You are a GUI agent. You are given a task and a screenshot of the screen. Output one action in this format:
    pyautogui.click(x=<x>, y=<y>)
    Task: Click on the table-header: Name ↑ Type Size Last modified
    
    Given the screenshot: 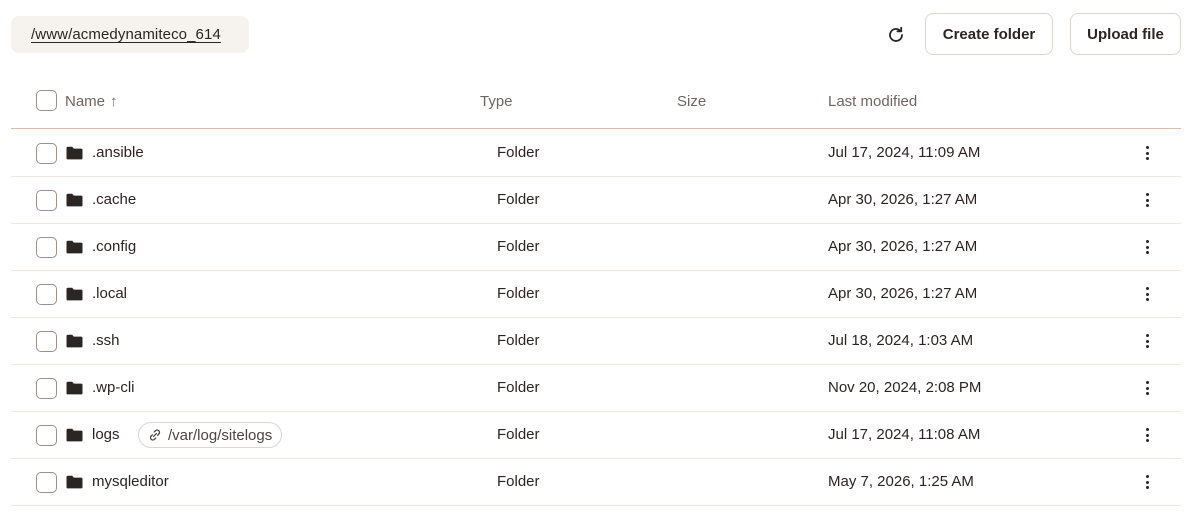 What is the action you would take?
    pyautogui.click(x=596, y=102)
    